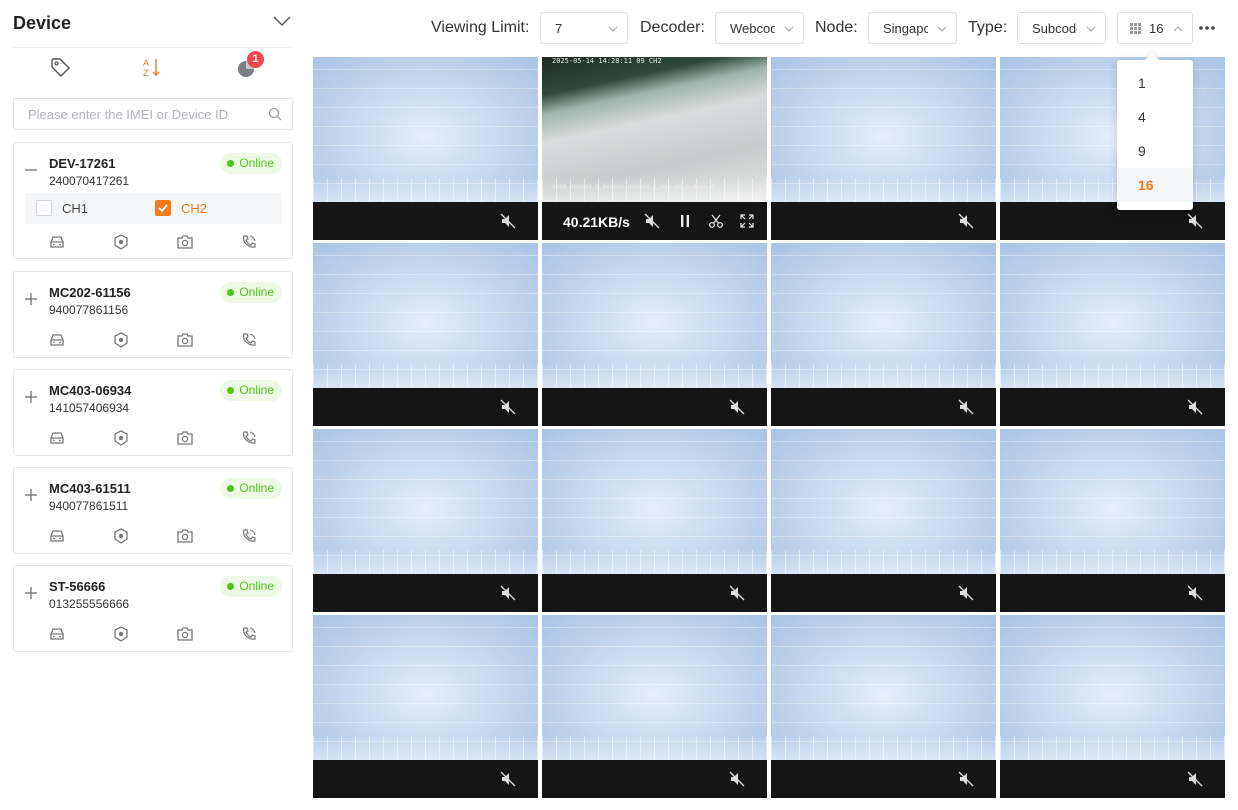 Image resolution: width=1238 pixels, height=810 pixels. What do you see at coordinates (148, 114) in the screenshot?
I see `device-search-input` at bounding box center [148, 114].